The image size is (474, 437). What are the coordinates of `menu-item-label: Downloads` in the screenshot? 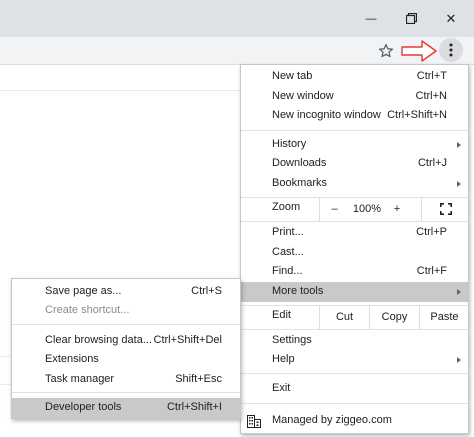 It's located at (299, 163).